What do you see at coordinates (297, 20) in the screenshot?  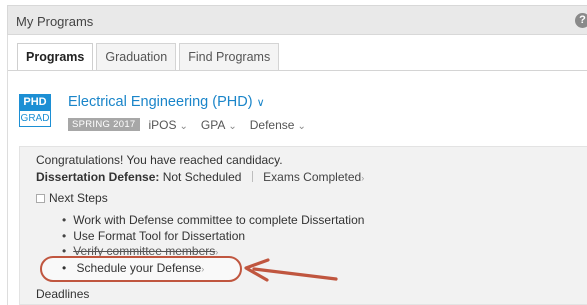 I see `panel-header: My Programs ?` at bounding box center [297, 20].